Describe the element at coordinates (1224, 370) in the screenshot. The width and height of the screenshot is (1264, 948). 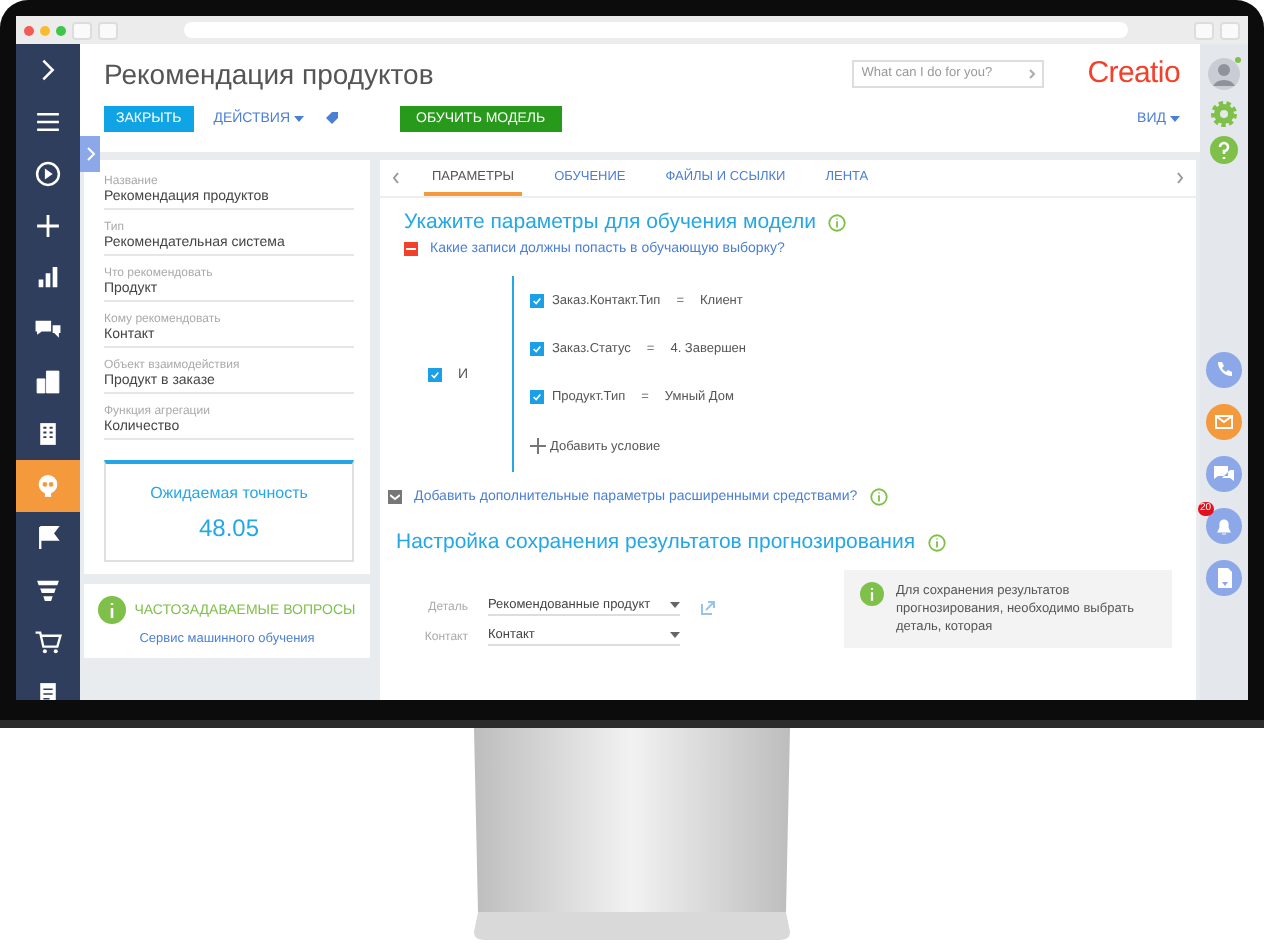
I see `phone-icon` at that location.